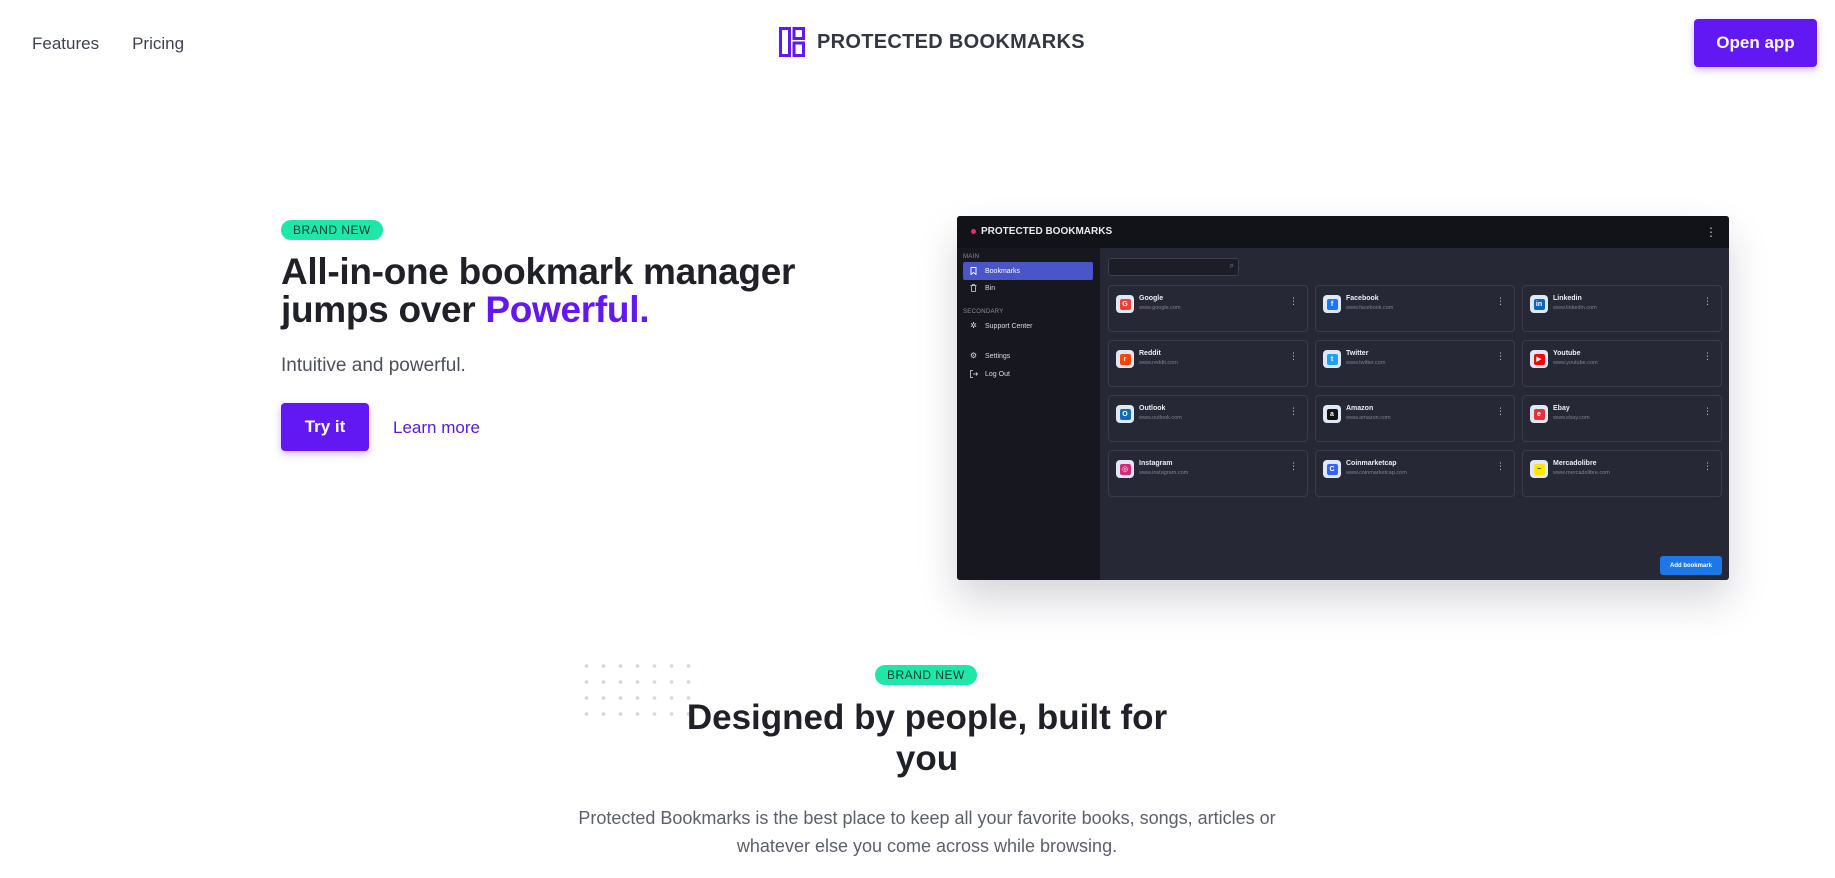 Image resolution: width=1835 pixels, height=878 pixels. Describe the element at coordinates (1415, 473) in the screenshot. I see `preview-bookmark-card: C Coinmarketcap www.coinmarketcap.com ⋮` at that location.